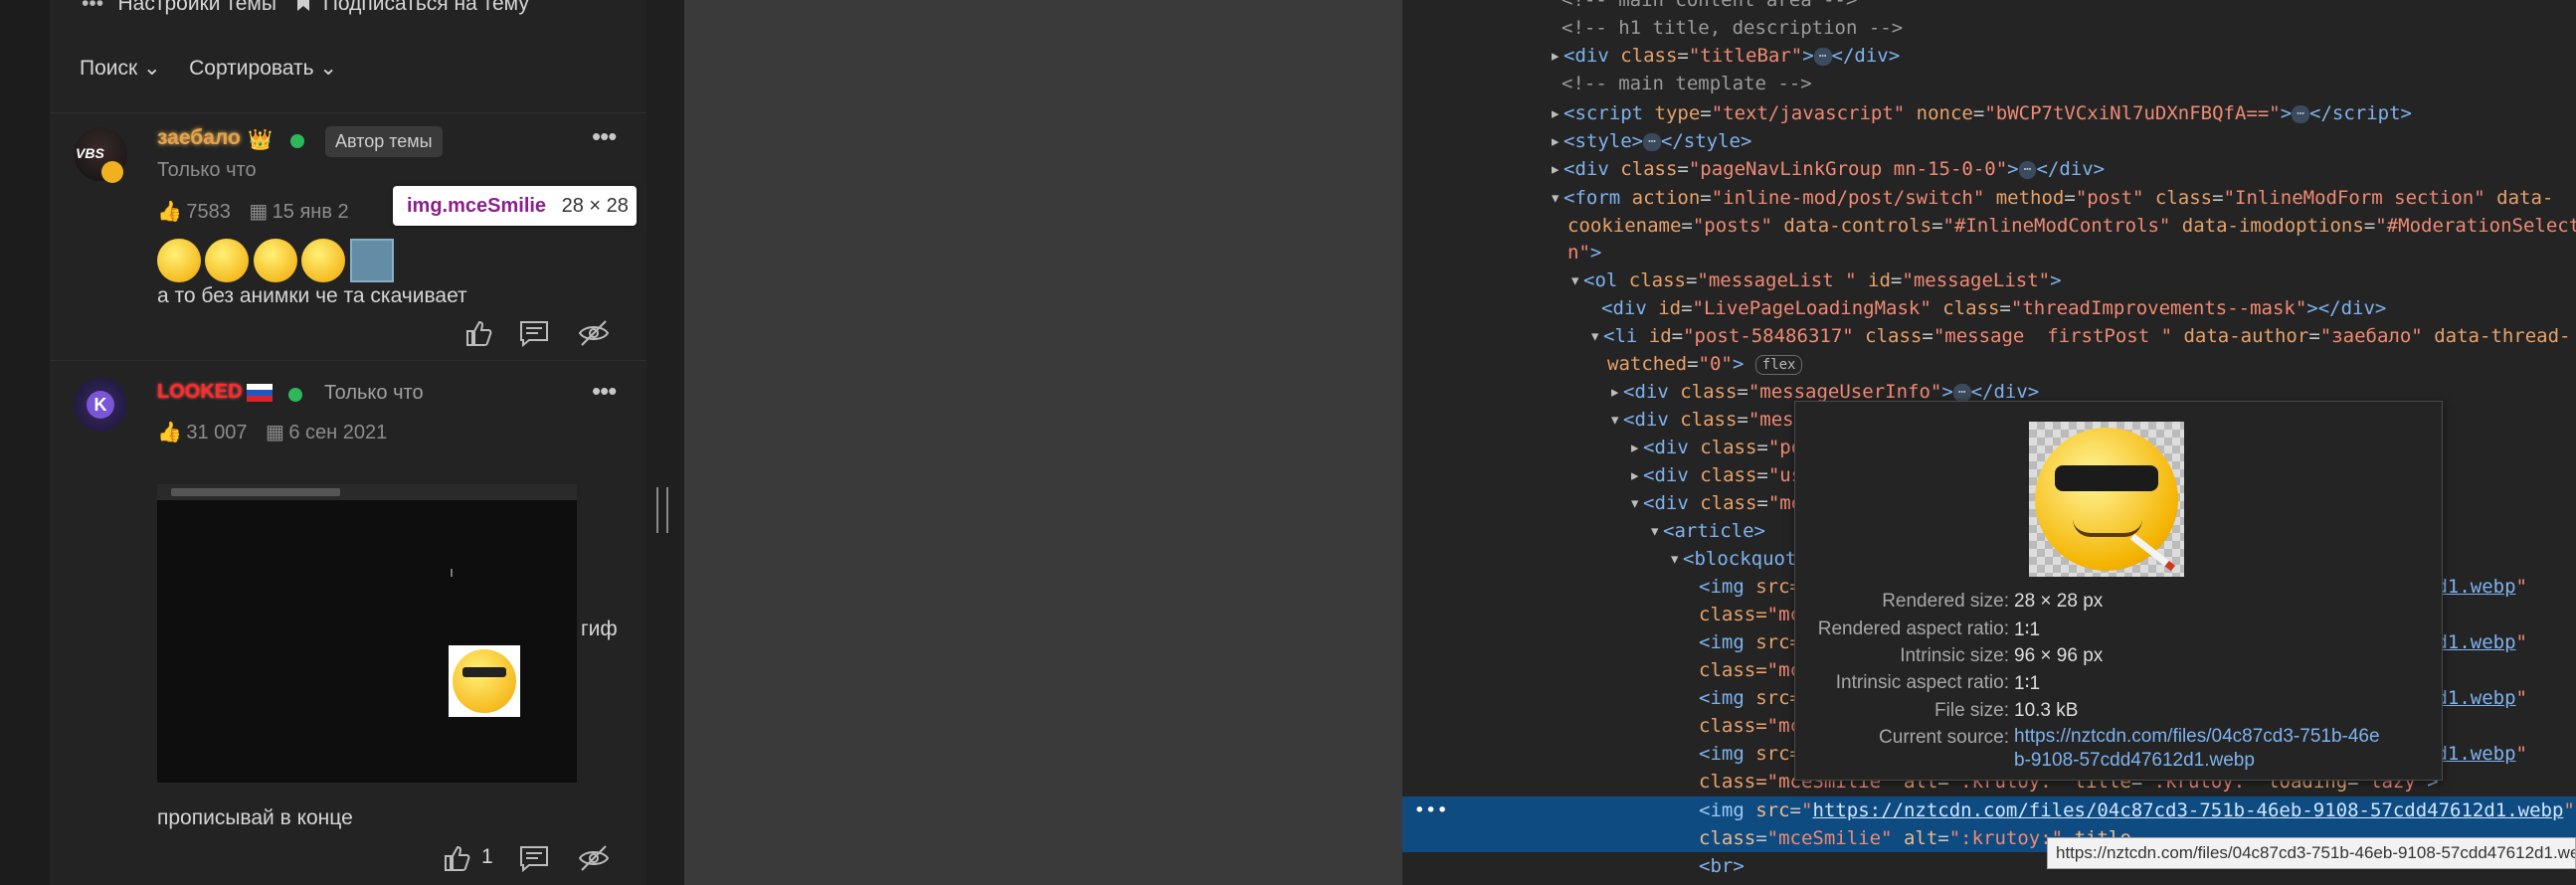 Image resolution: width=2576 pixels, height=885 pixels. I want to click on dom-node: ▾ <article>, so click(1707, 531).